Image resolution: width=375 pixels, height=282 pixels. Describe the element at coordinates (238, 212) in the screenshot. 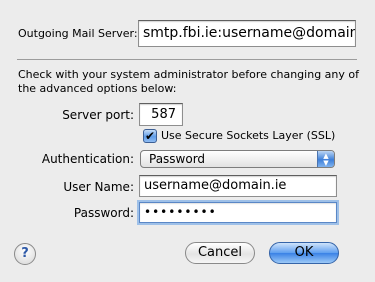

I see `password-field: •••••••••` at that location.